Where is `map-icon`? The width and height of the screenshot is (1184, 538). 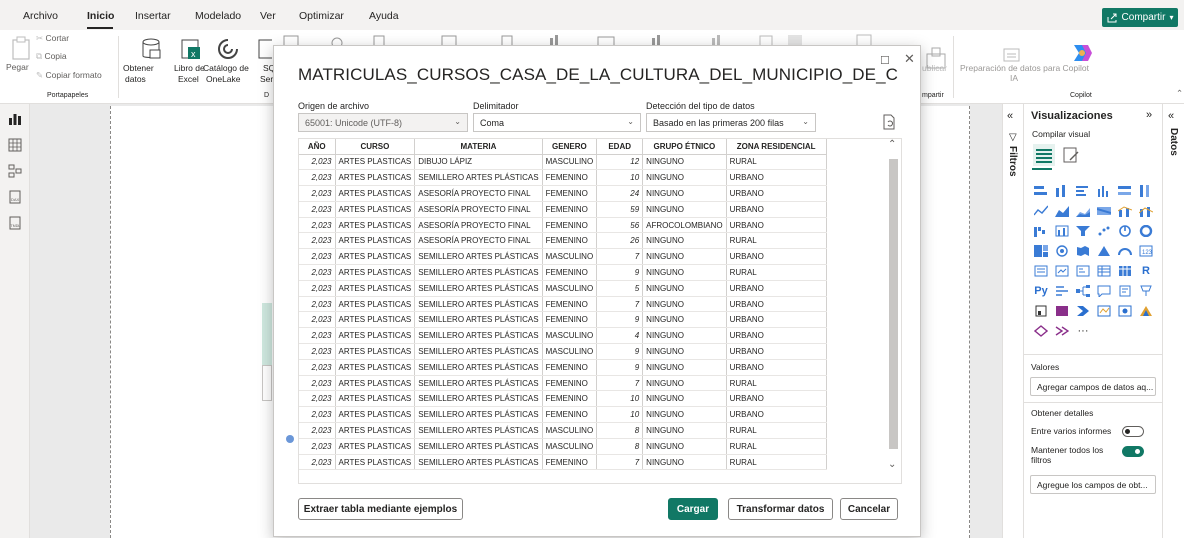 map-icon is located at coordinates (1062, 251).